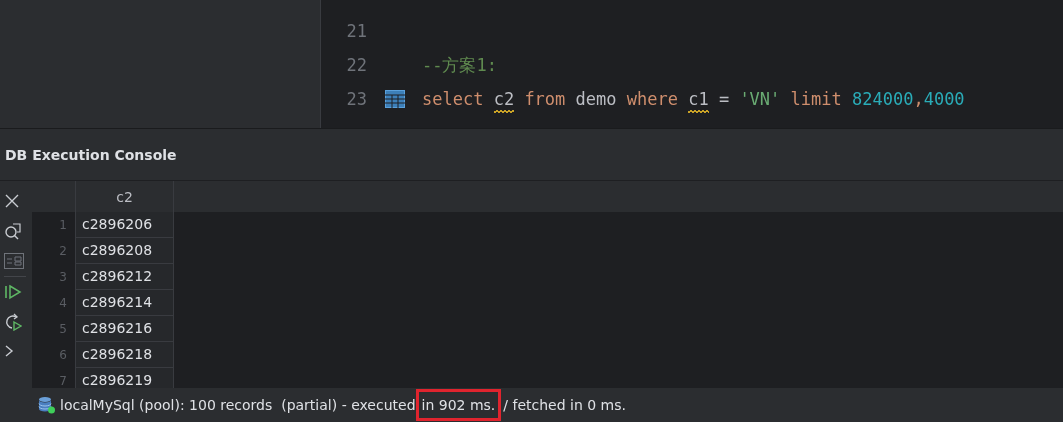 The width and height of the screenshot is (1063, 422). What do you see at coordinates (125, 225) in the screenshot?
I see `table-cell: c2896206` at bounding box center [125, 225].